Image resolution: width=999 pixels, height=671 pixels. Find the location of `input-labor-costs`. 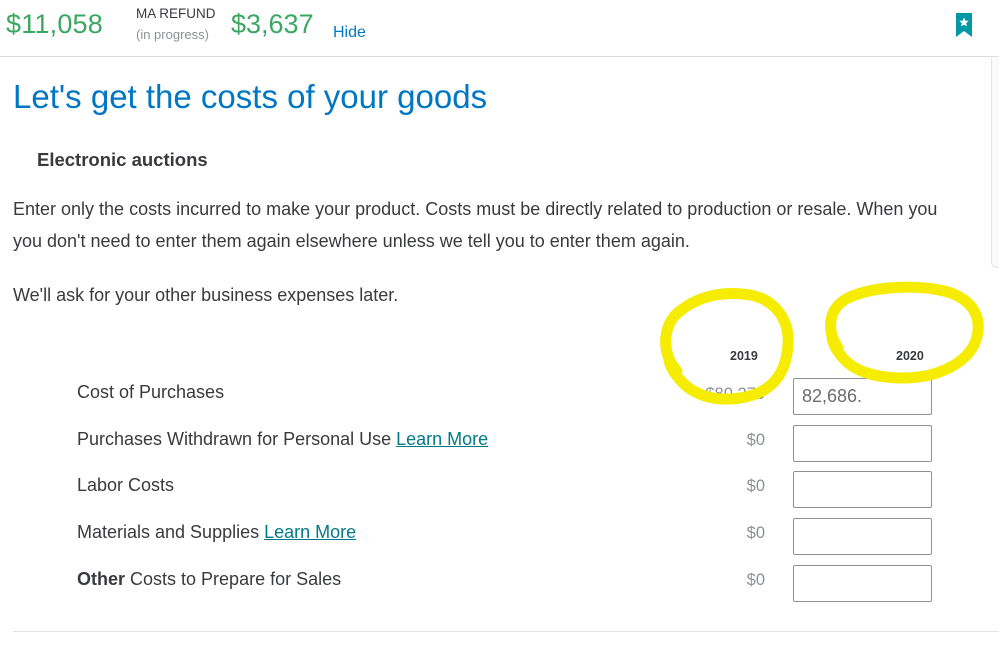

input-labor-costs is located at coordinates (862, 489).